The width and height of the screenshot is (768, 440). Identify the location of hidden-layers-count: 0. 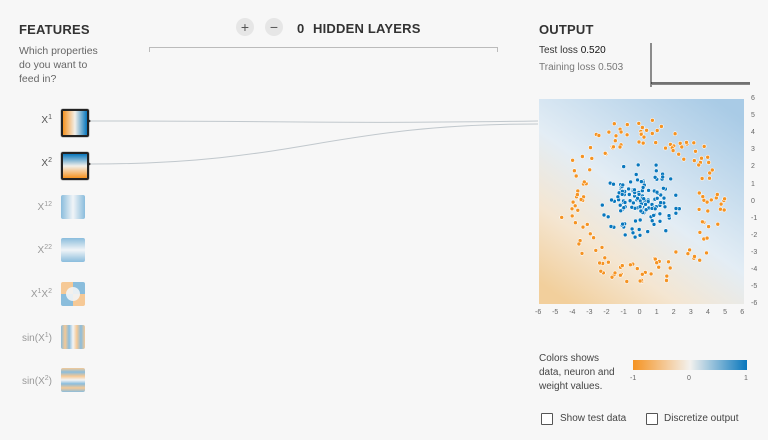
(301, 28).